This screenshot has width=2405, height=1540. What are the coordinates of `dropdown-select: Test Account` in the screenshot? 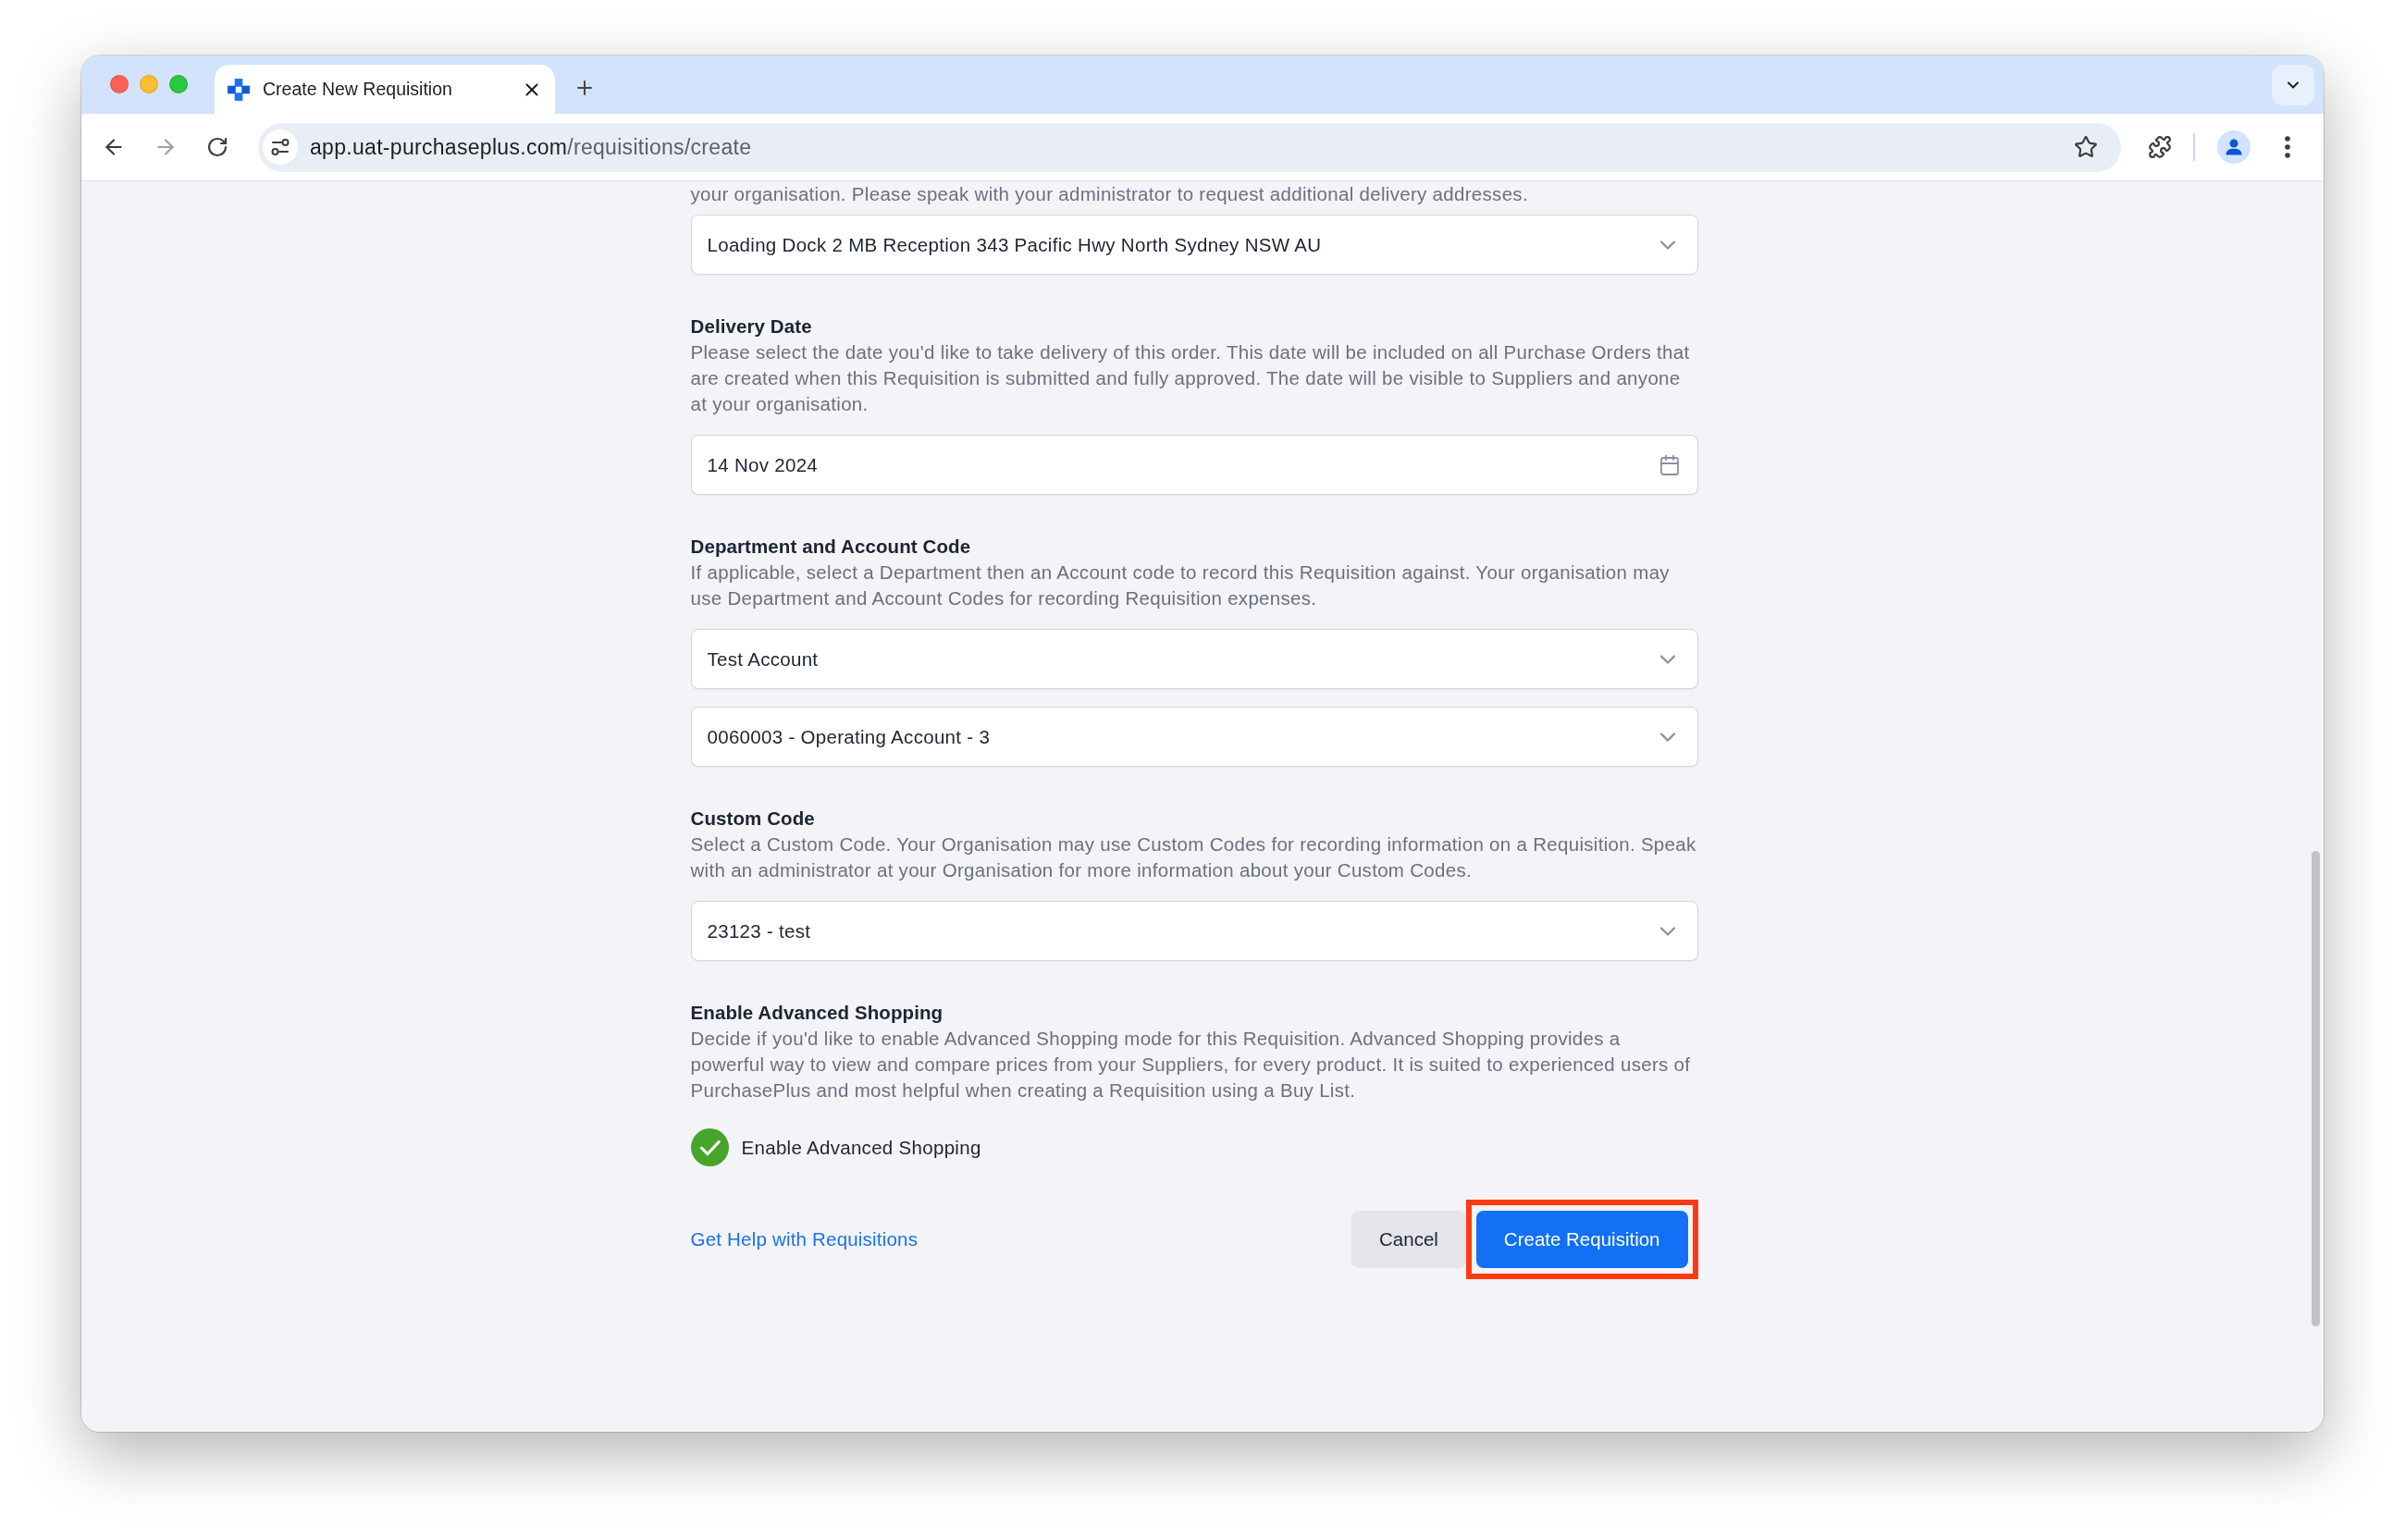 It's located at (1194, 659).